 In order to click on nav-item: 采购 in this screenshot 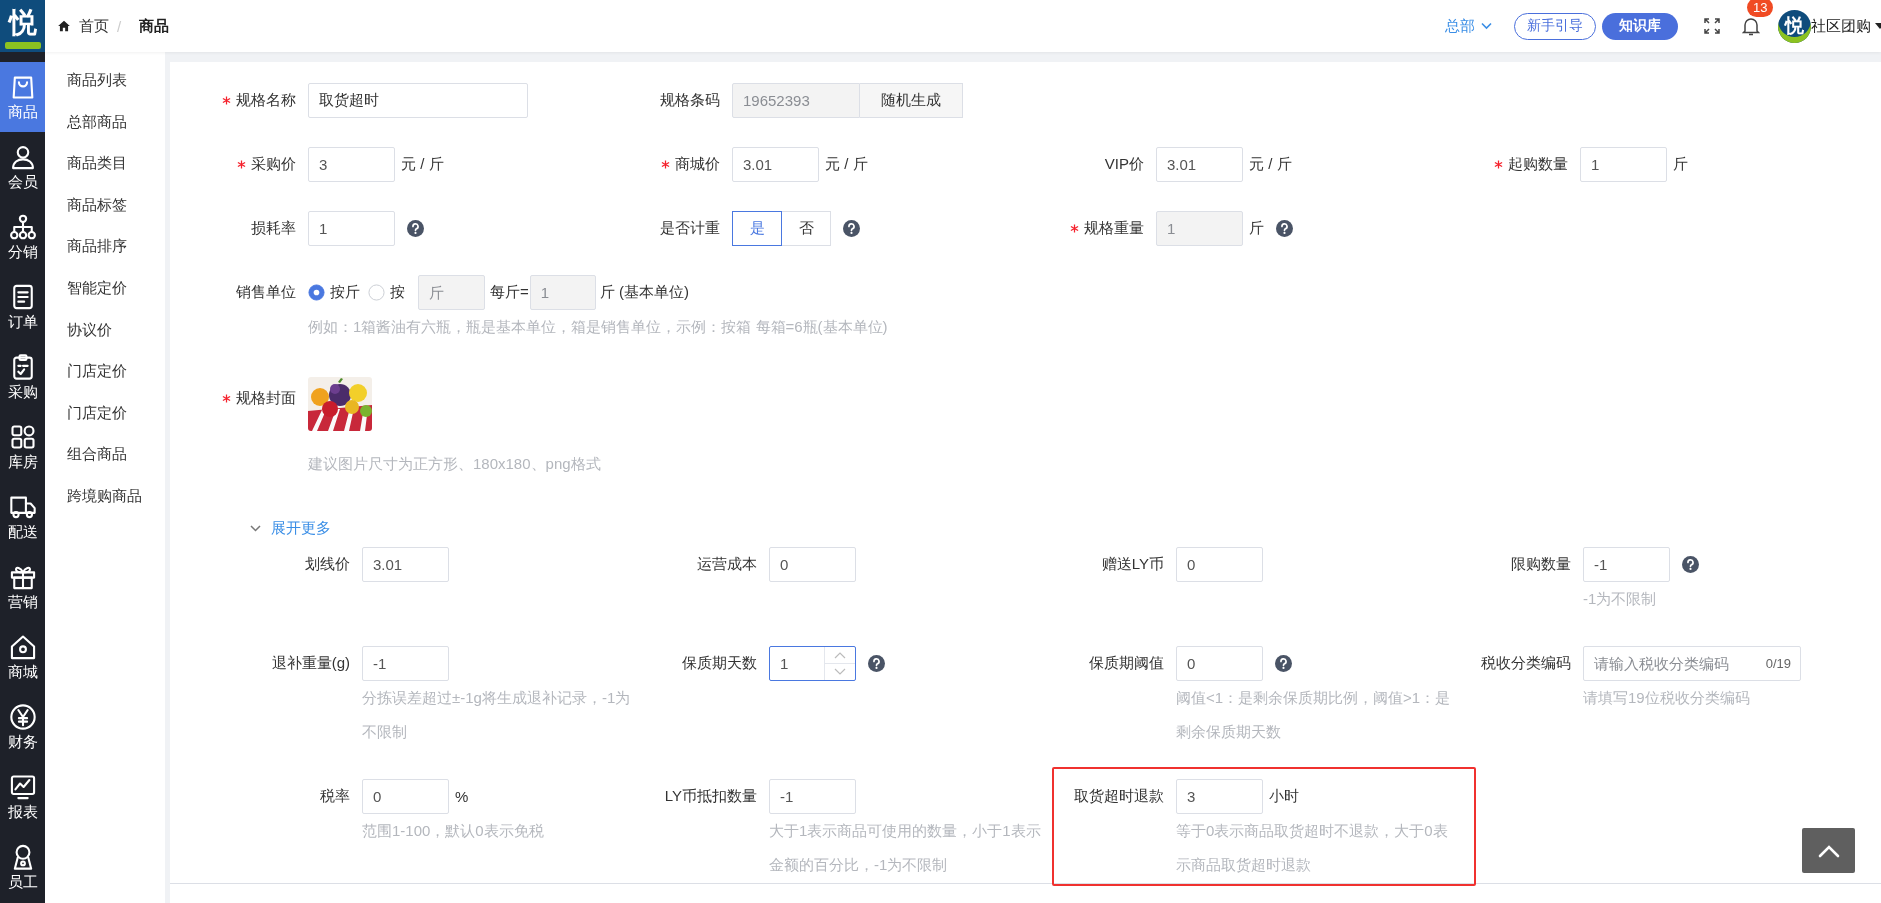, I will do `click(22, 377)`.